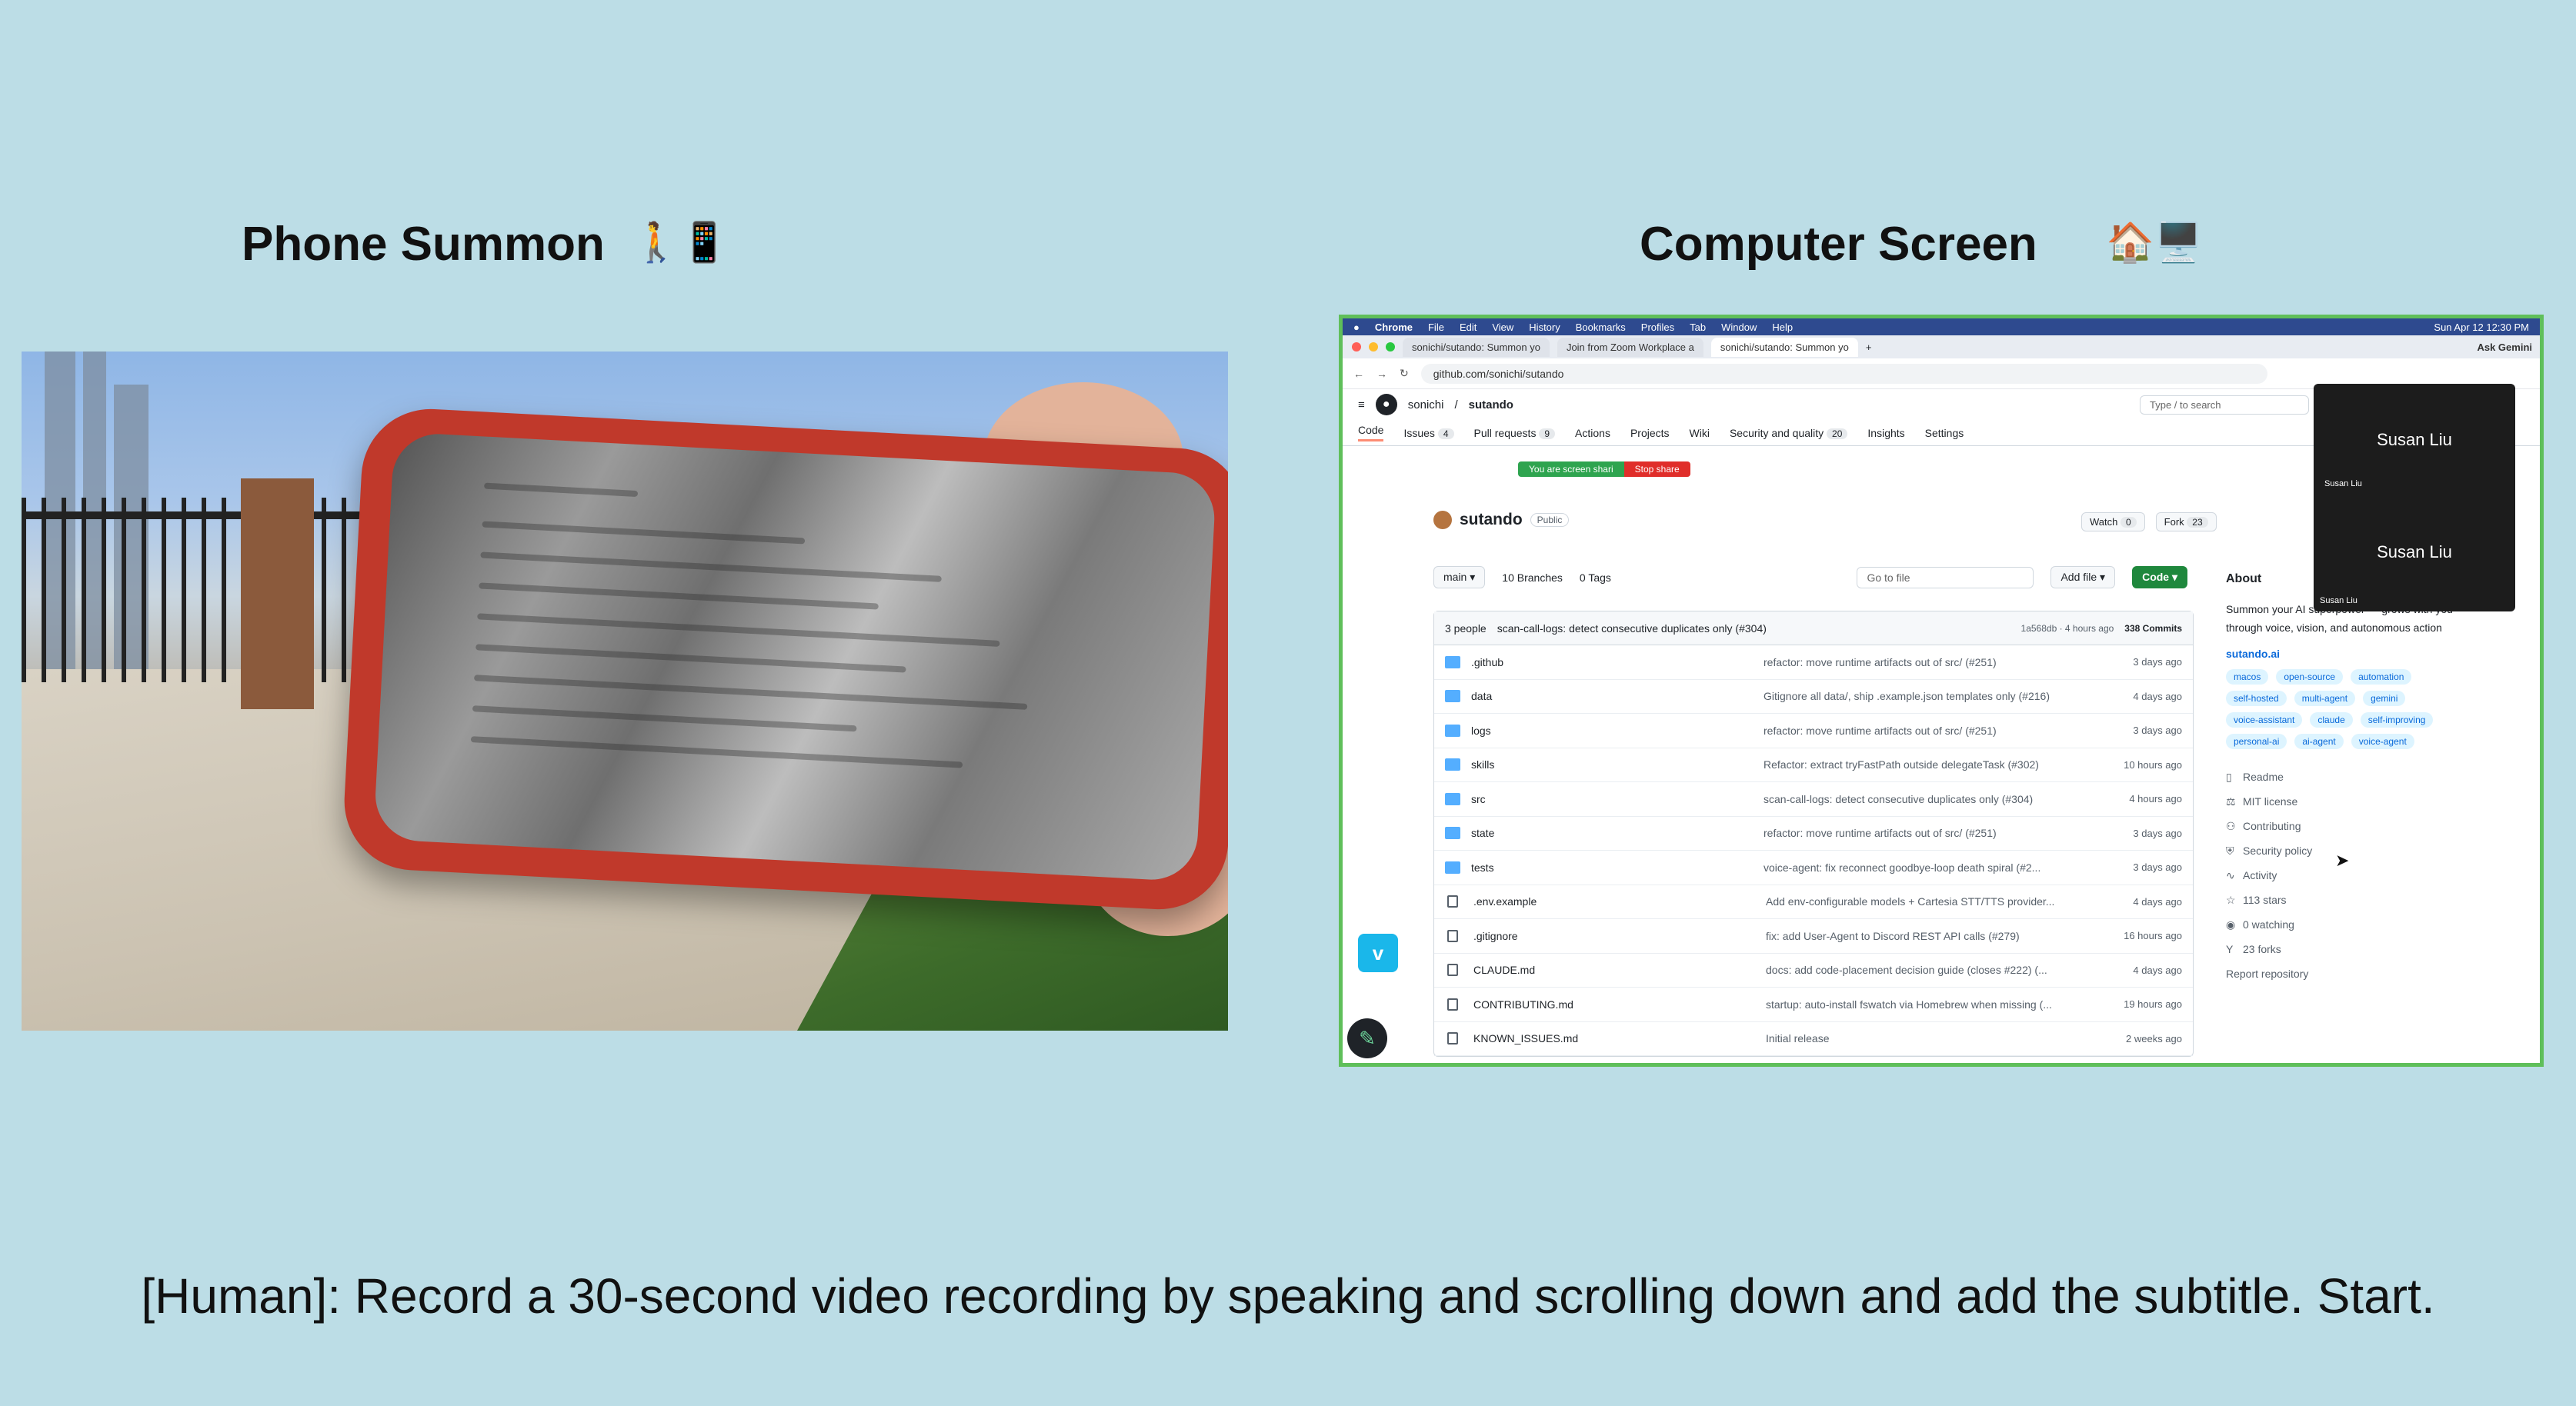 The width and height of the screenshot is (2576, 1406). What do you see at coordinates (2153, 628) in the screenshot?
I see `commits-link: 338 Commits` at bounding box center [2153, 628].